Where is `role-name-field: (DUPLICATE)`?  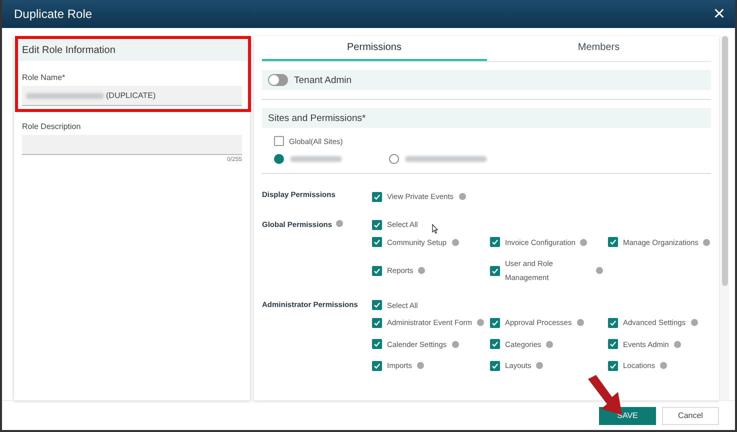
role-name-field: (DUPLICATE) is located at coordinates (132, 96).